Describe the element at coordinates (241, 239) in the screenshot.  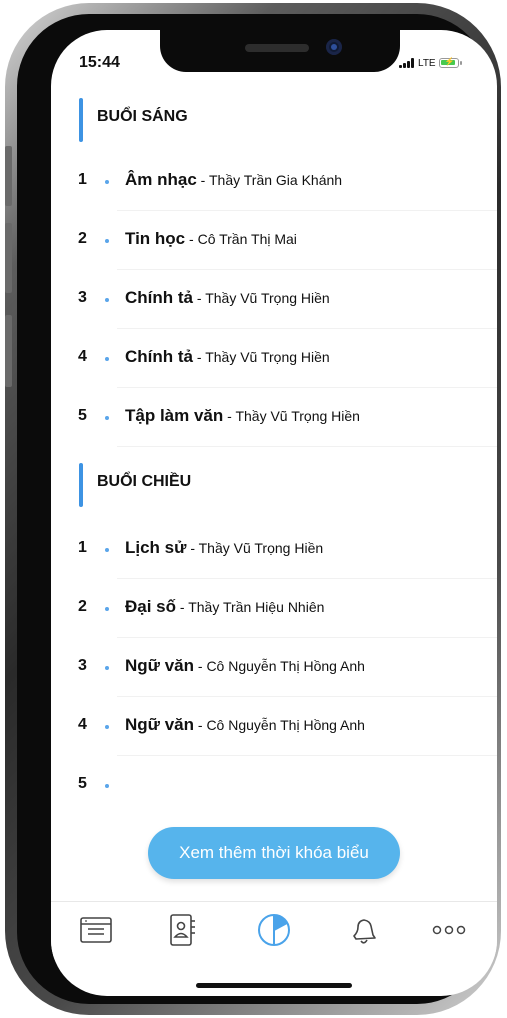
I see `teacher-name: - Cô Trần Thị Mai` at that location.